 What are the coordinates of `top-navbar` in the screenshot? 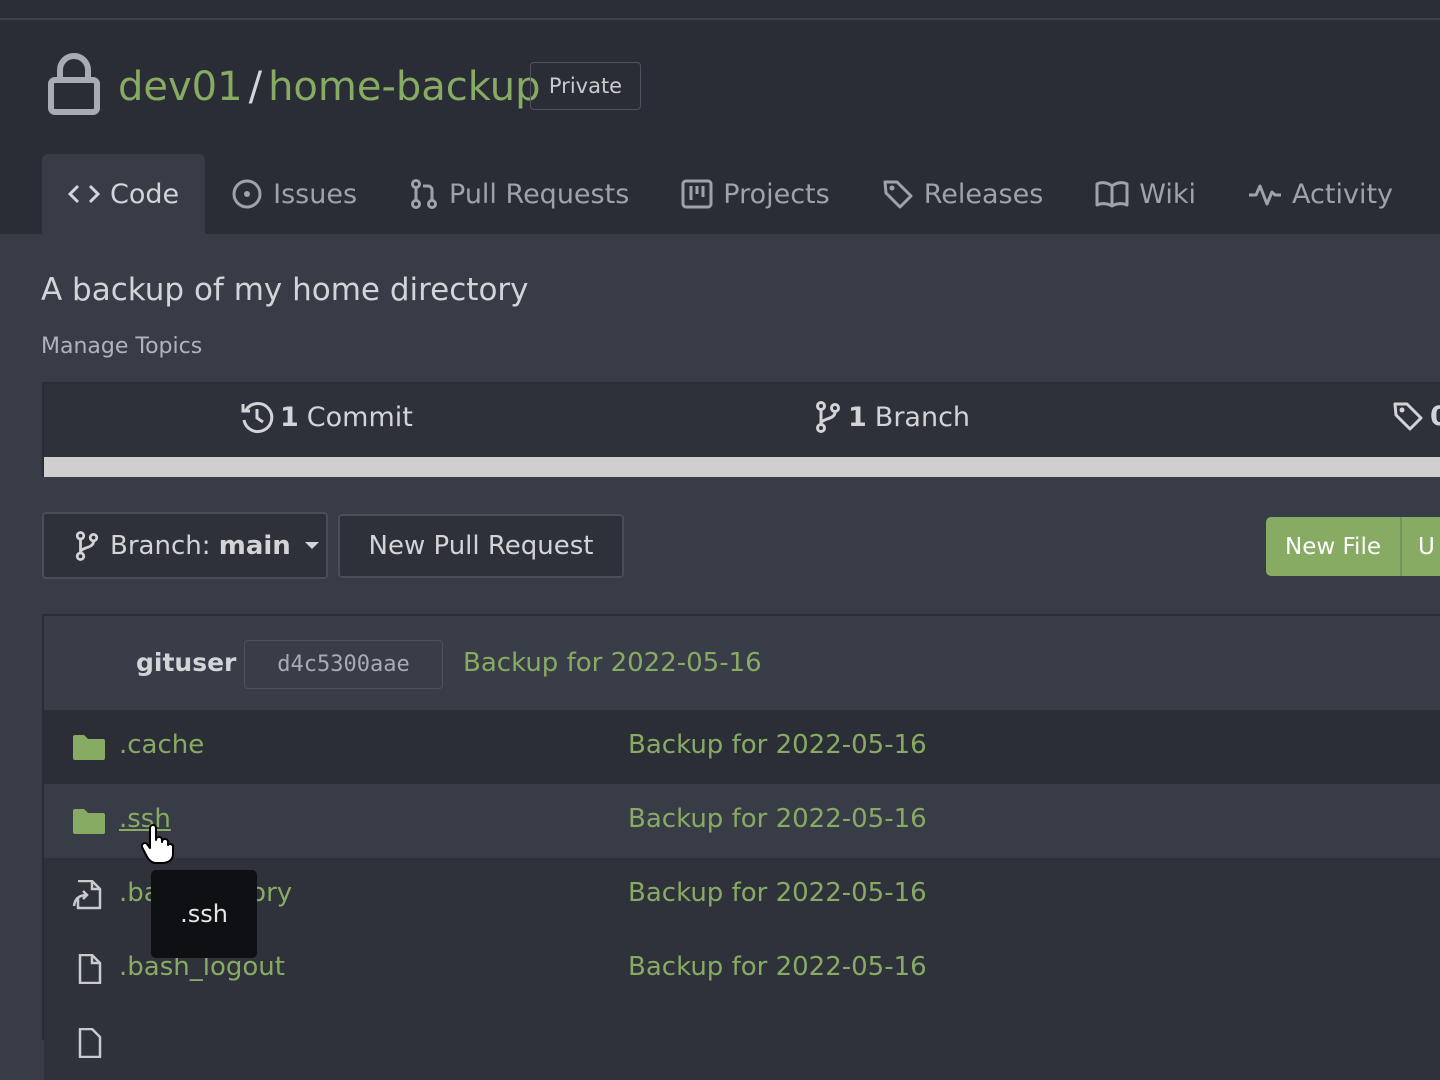 It's located at (720, 10).